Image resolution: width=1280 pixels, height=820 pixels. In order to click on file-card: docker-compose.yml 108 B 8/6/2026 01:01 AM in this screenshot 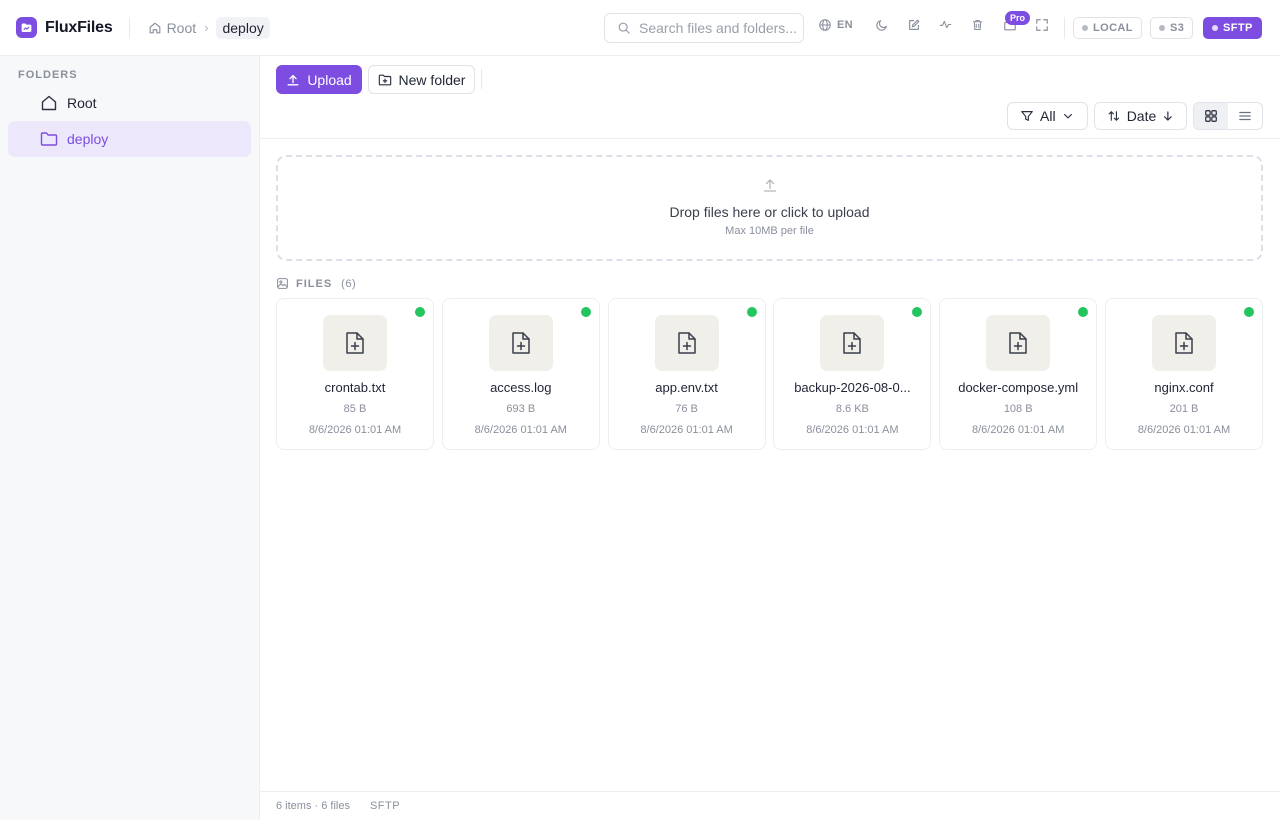, I will do `click(1018, 374)`.